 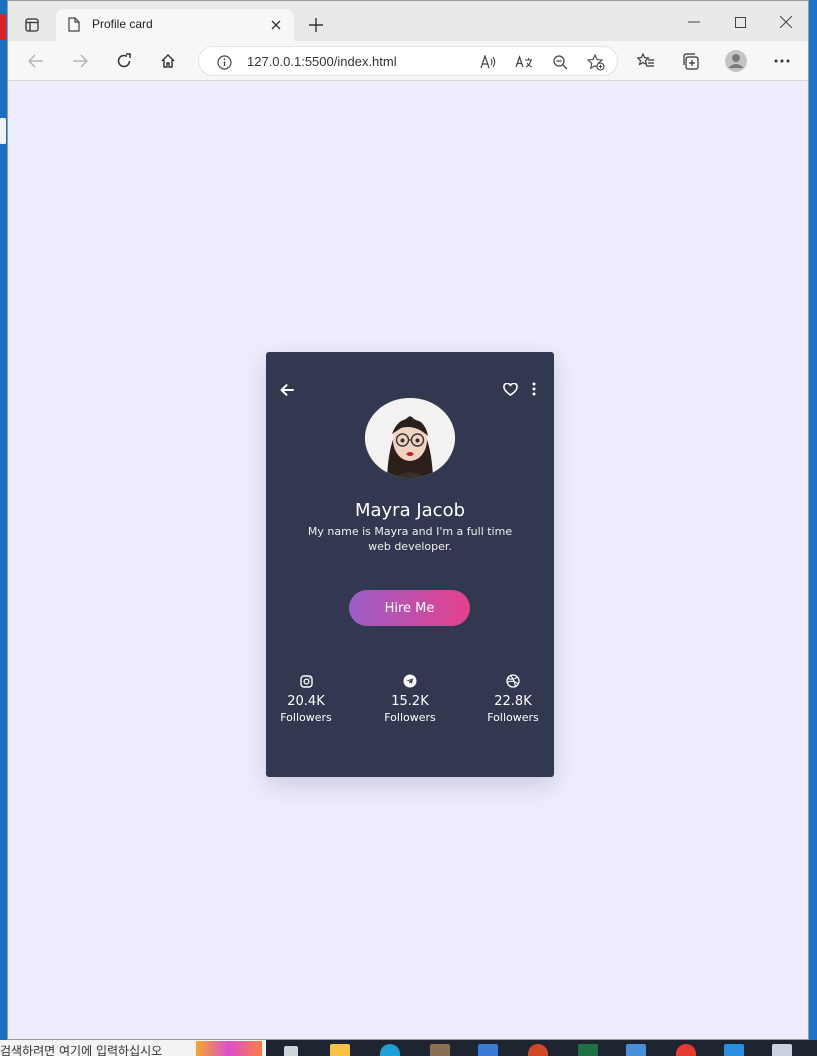 I want to click on favorites-icon, so click(x=646, y=61).